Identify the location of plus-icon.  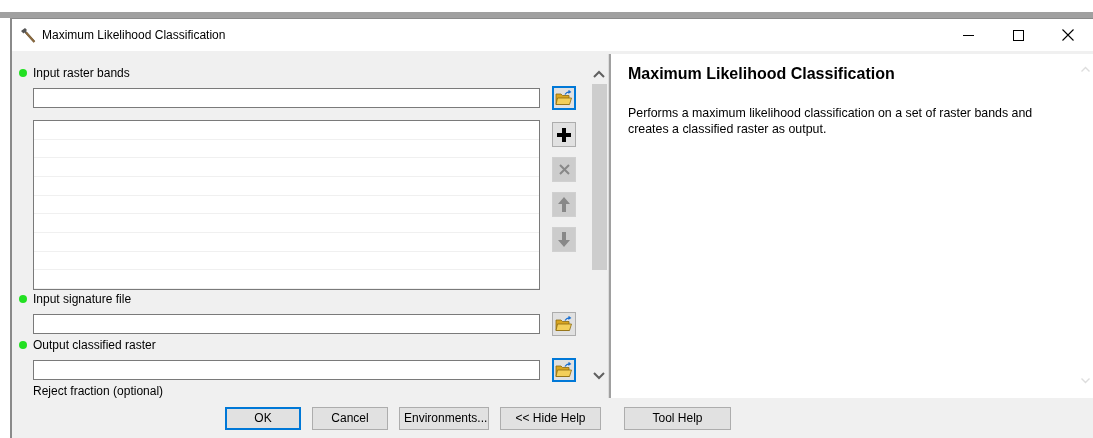
(564, 134).